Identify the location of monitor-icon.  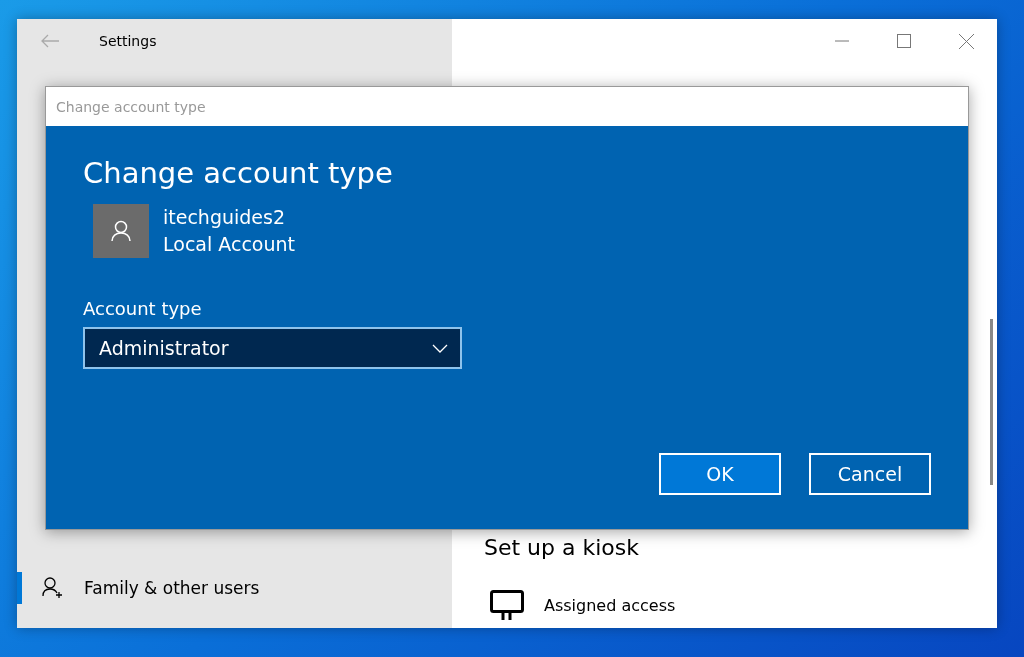
(507, 605).